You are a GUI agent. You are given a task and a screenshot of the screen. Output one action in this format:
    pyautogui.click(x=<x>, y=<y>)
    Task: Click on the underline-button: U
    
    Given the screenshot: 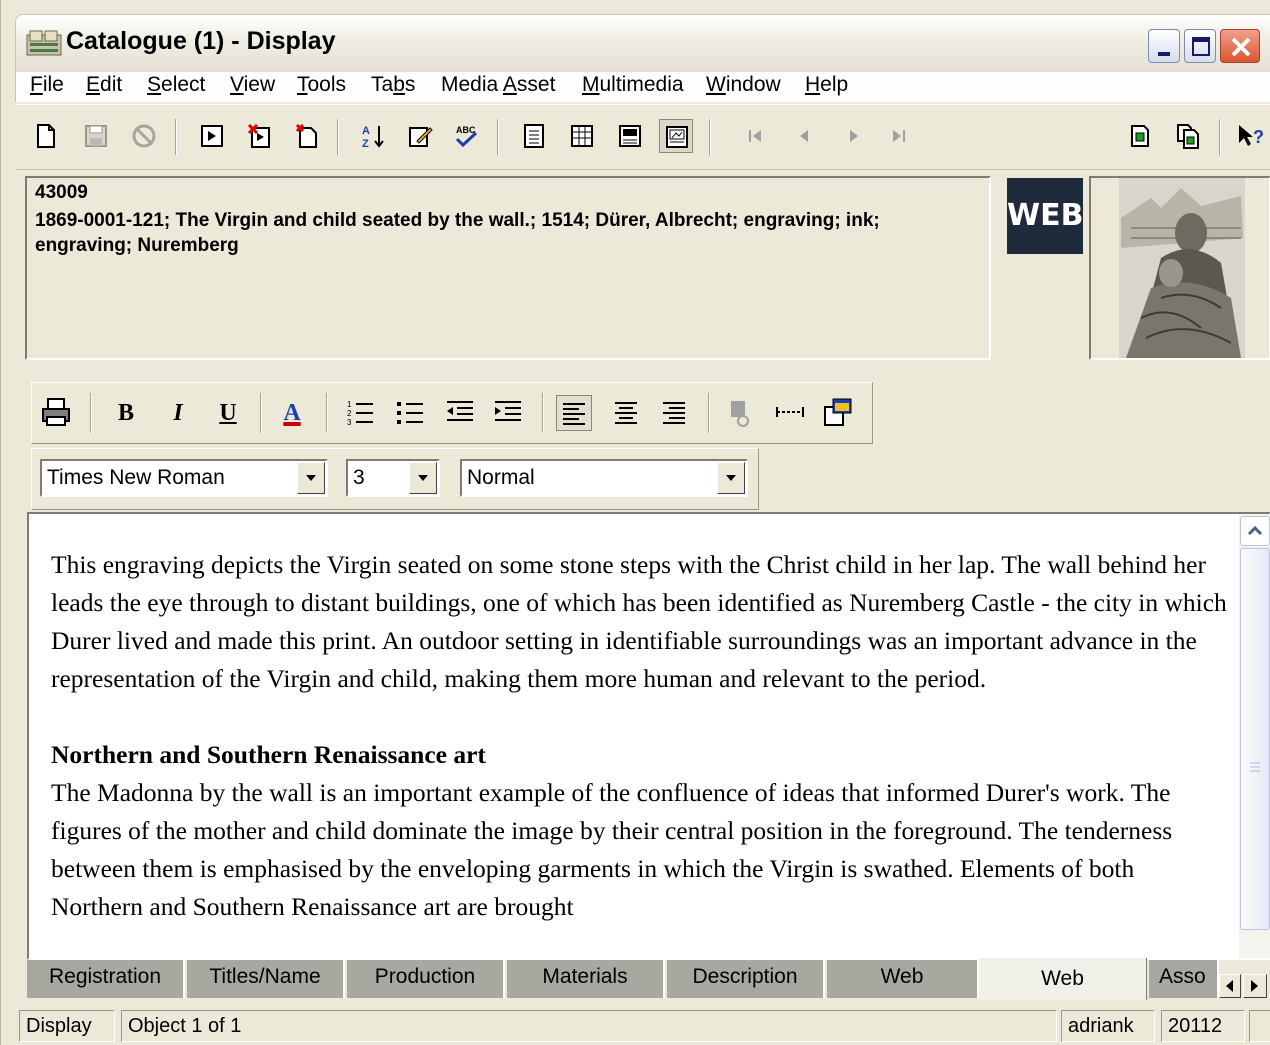 What is the action you would take?
    pyautogui.click(x=228, y=413)
    